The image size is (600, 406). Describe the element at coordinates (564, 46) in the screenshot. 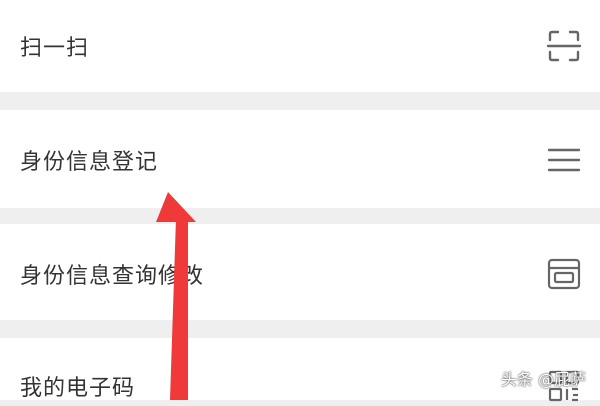

I see `scan-icon` at that location.